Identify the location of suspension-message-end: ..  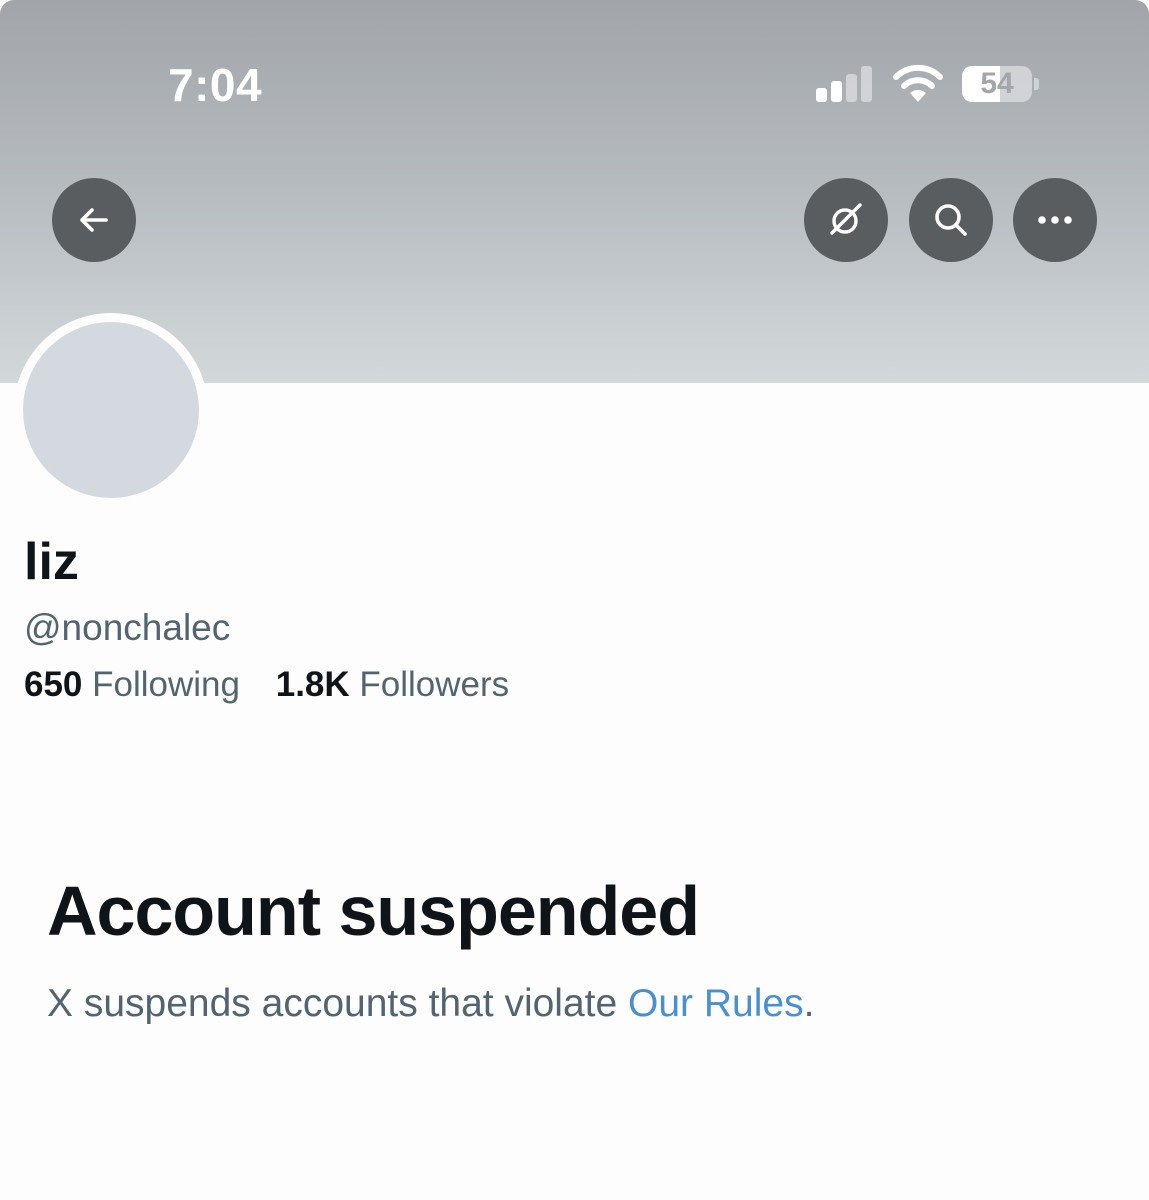
(809, 1003).